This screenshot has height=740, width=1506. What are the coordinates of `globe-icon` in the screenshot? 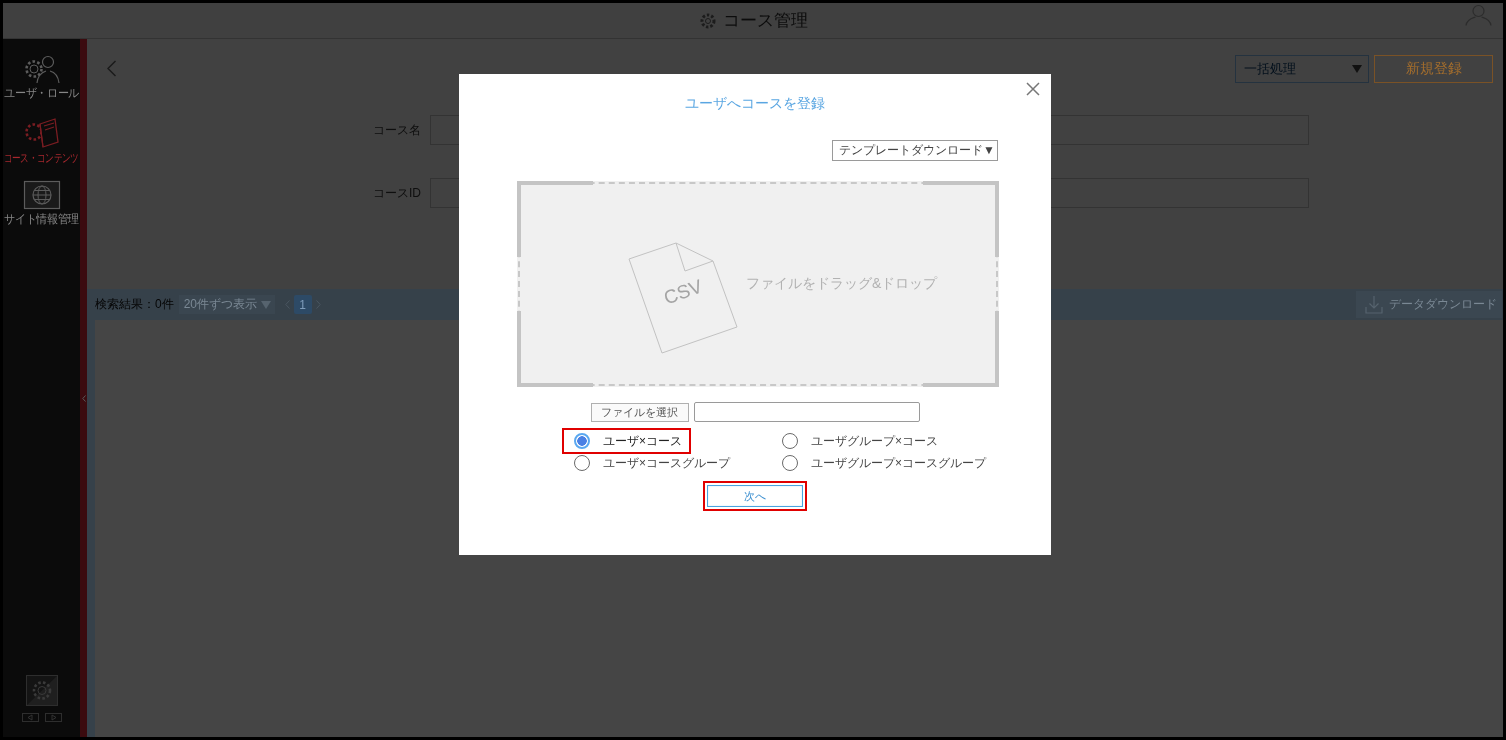 It's located at (41, 195).